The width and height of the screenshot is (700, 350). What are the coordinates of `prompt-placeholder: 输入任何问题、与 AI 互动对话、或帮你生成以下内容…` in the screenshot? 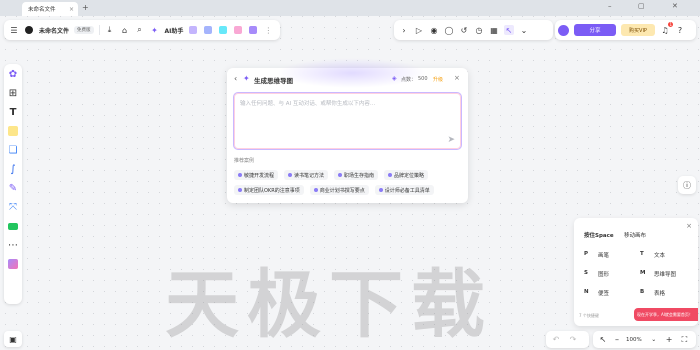 It's located at (308, 104).